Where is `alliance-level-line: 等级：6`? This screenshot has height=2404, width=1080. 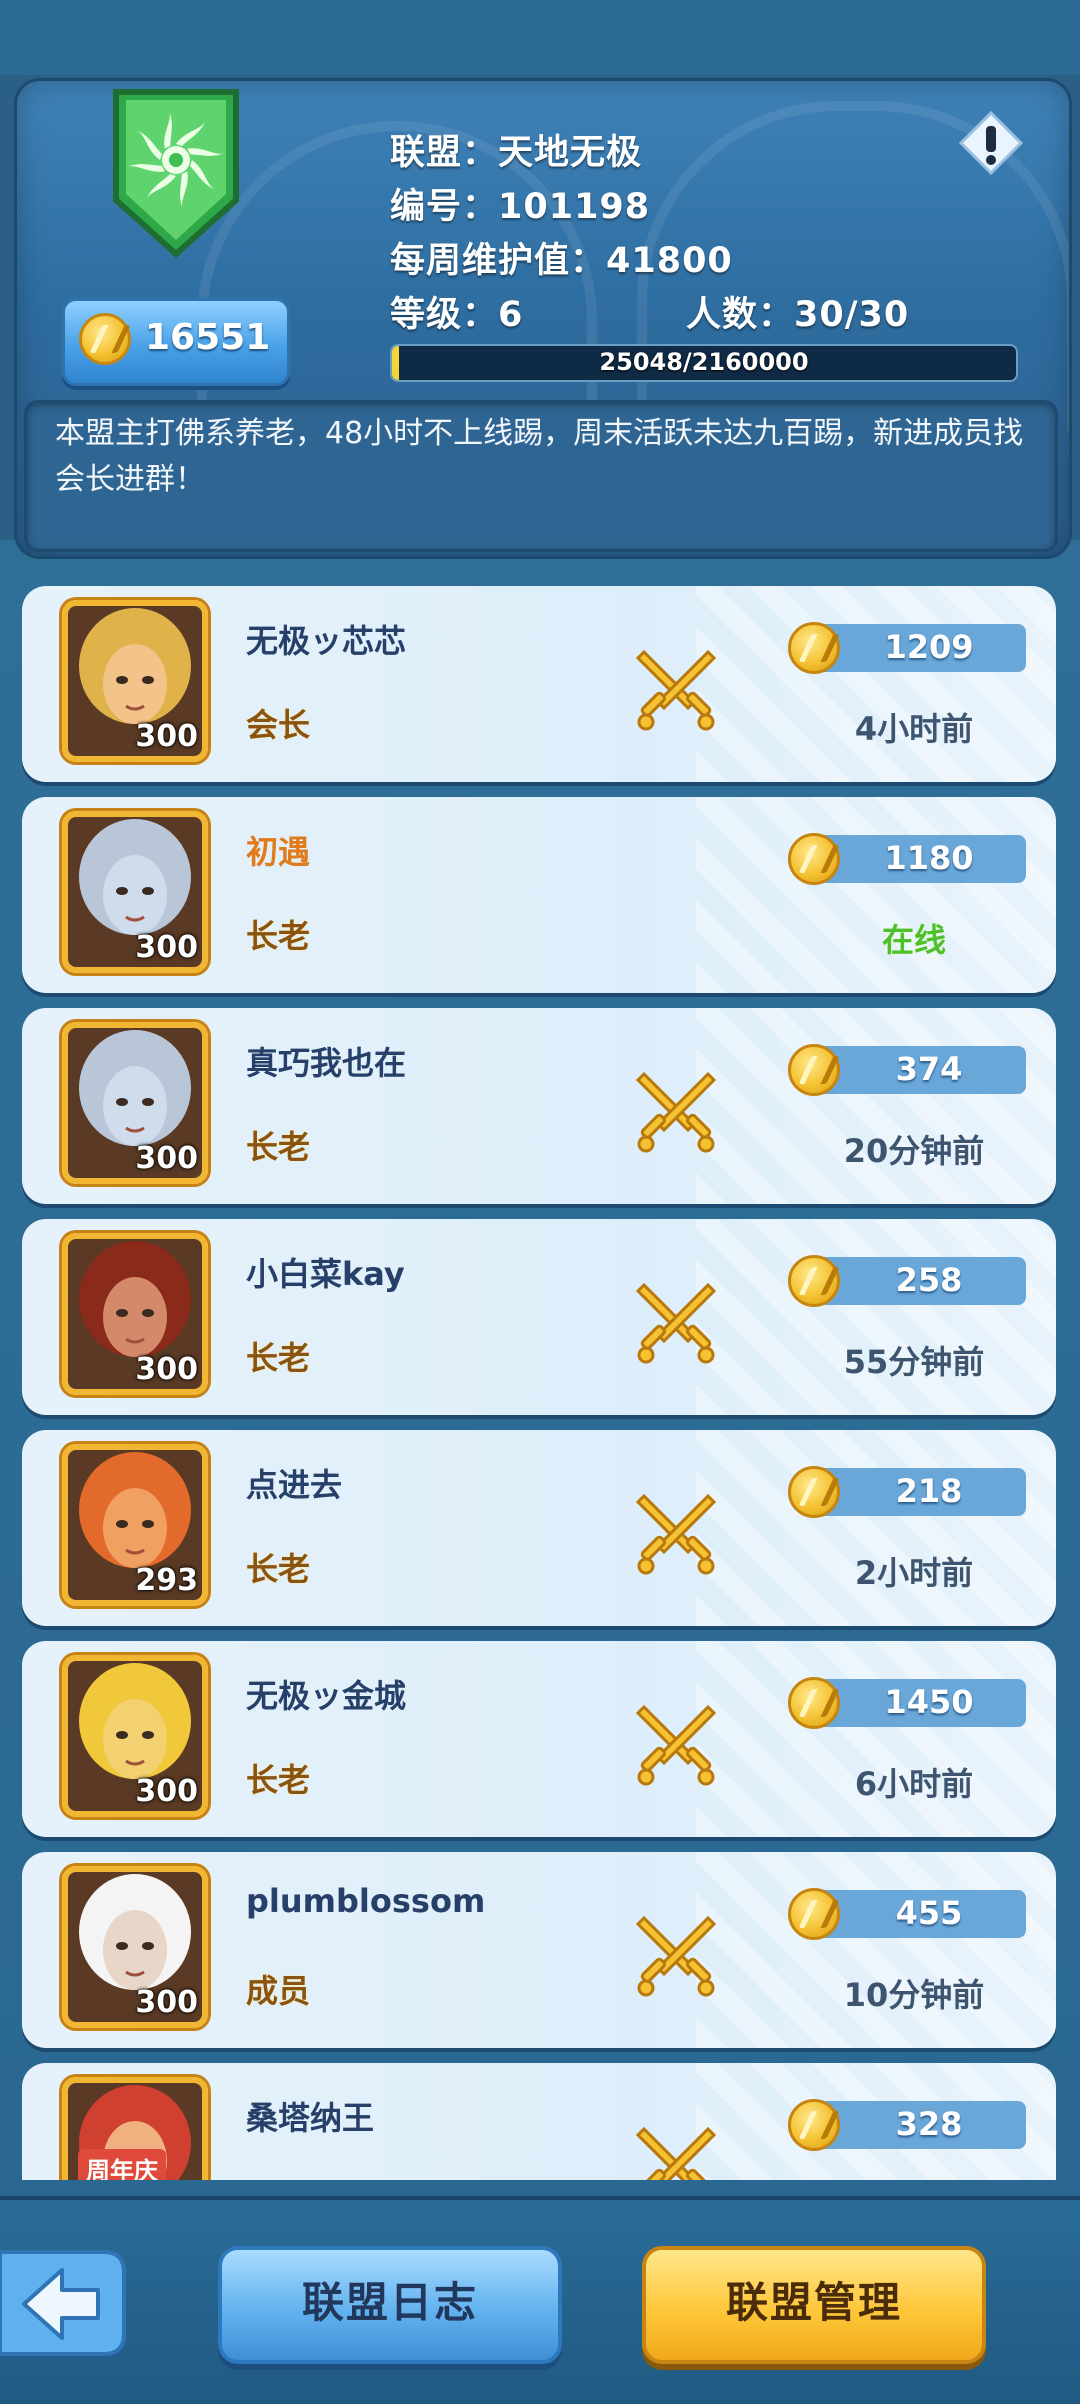
alliance-level-line: 等级：6 is located at coordinates (456, 311).